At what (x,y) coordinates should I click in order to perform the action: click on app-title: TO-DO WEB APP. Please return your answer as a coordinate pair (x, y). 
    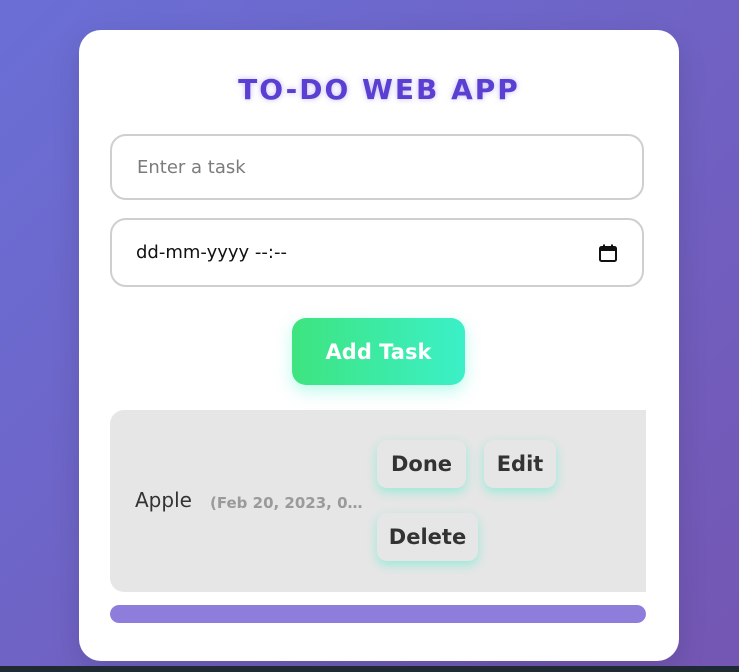
    Looking at the image, I should click on (379, 89).